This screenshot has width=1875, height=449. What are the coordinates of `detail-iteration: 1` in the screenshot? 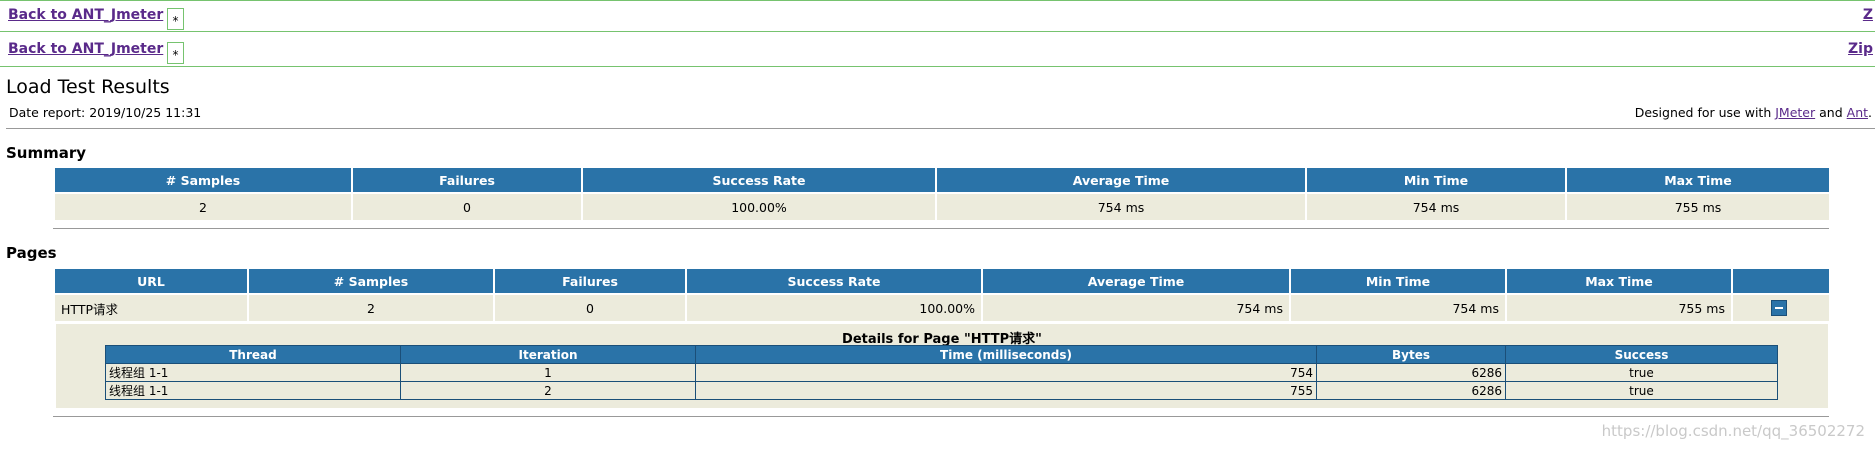 It's located at (548, 372).